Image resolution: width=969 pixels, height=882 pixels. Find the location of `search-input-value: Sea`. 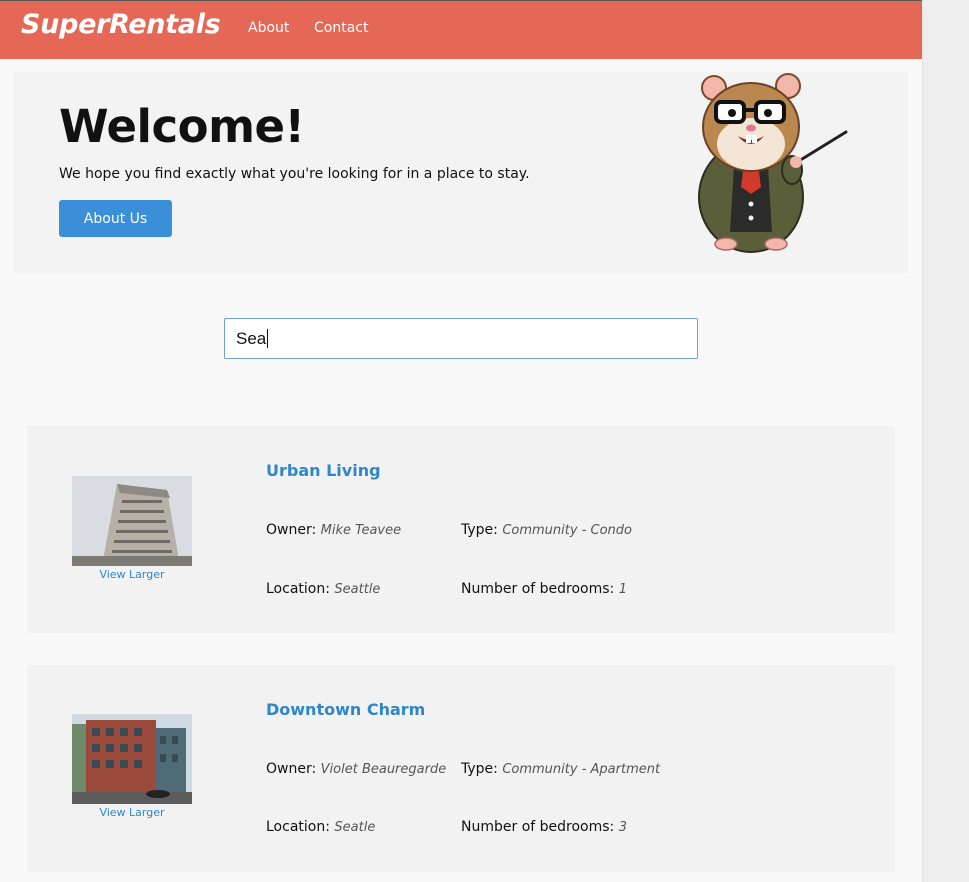

search-input-value: Sea is located at coordinates (251, 338).